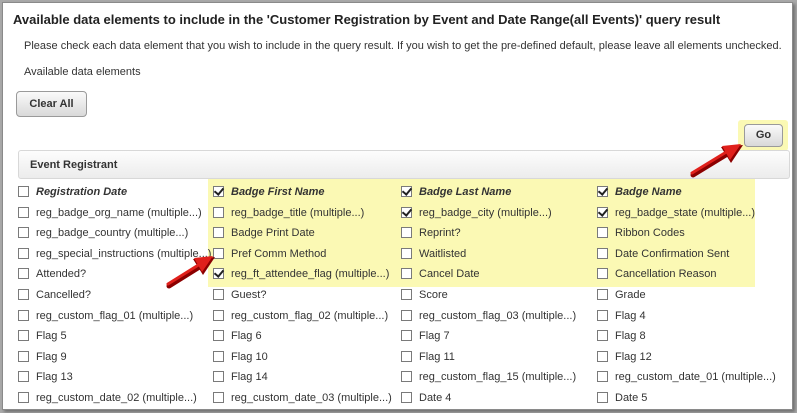 This screenshot has width=797, height=413. I want to click on data-element-label: Flag 4, so click(630, 315).